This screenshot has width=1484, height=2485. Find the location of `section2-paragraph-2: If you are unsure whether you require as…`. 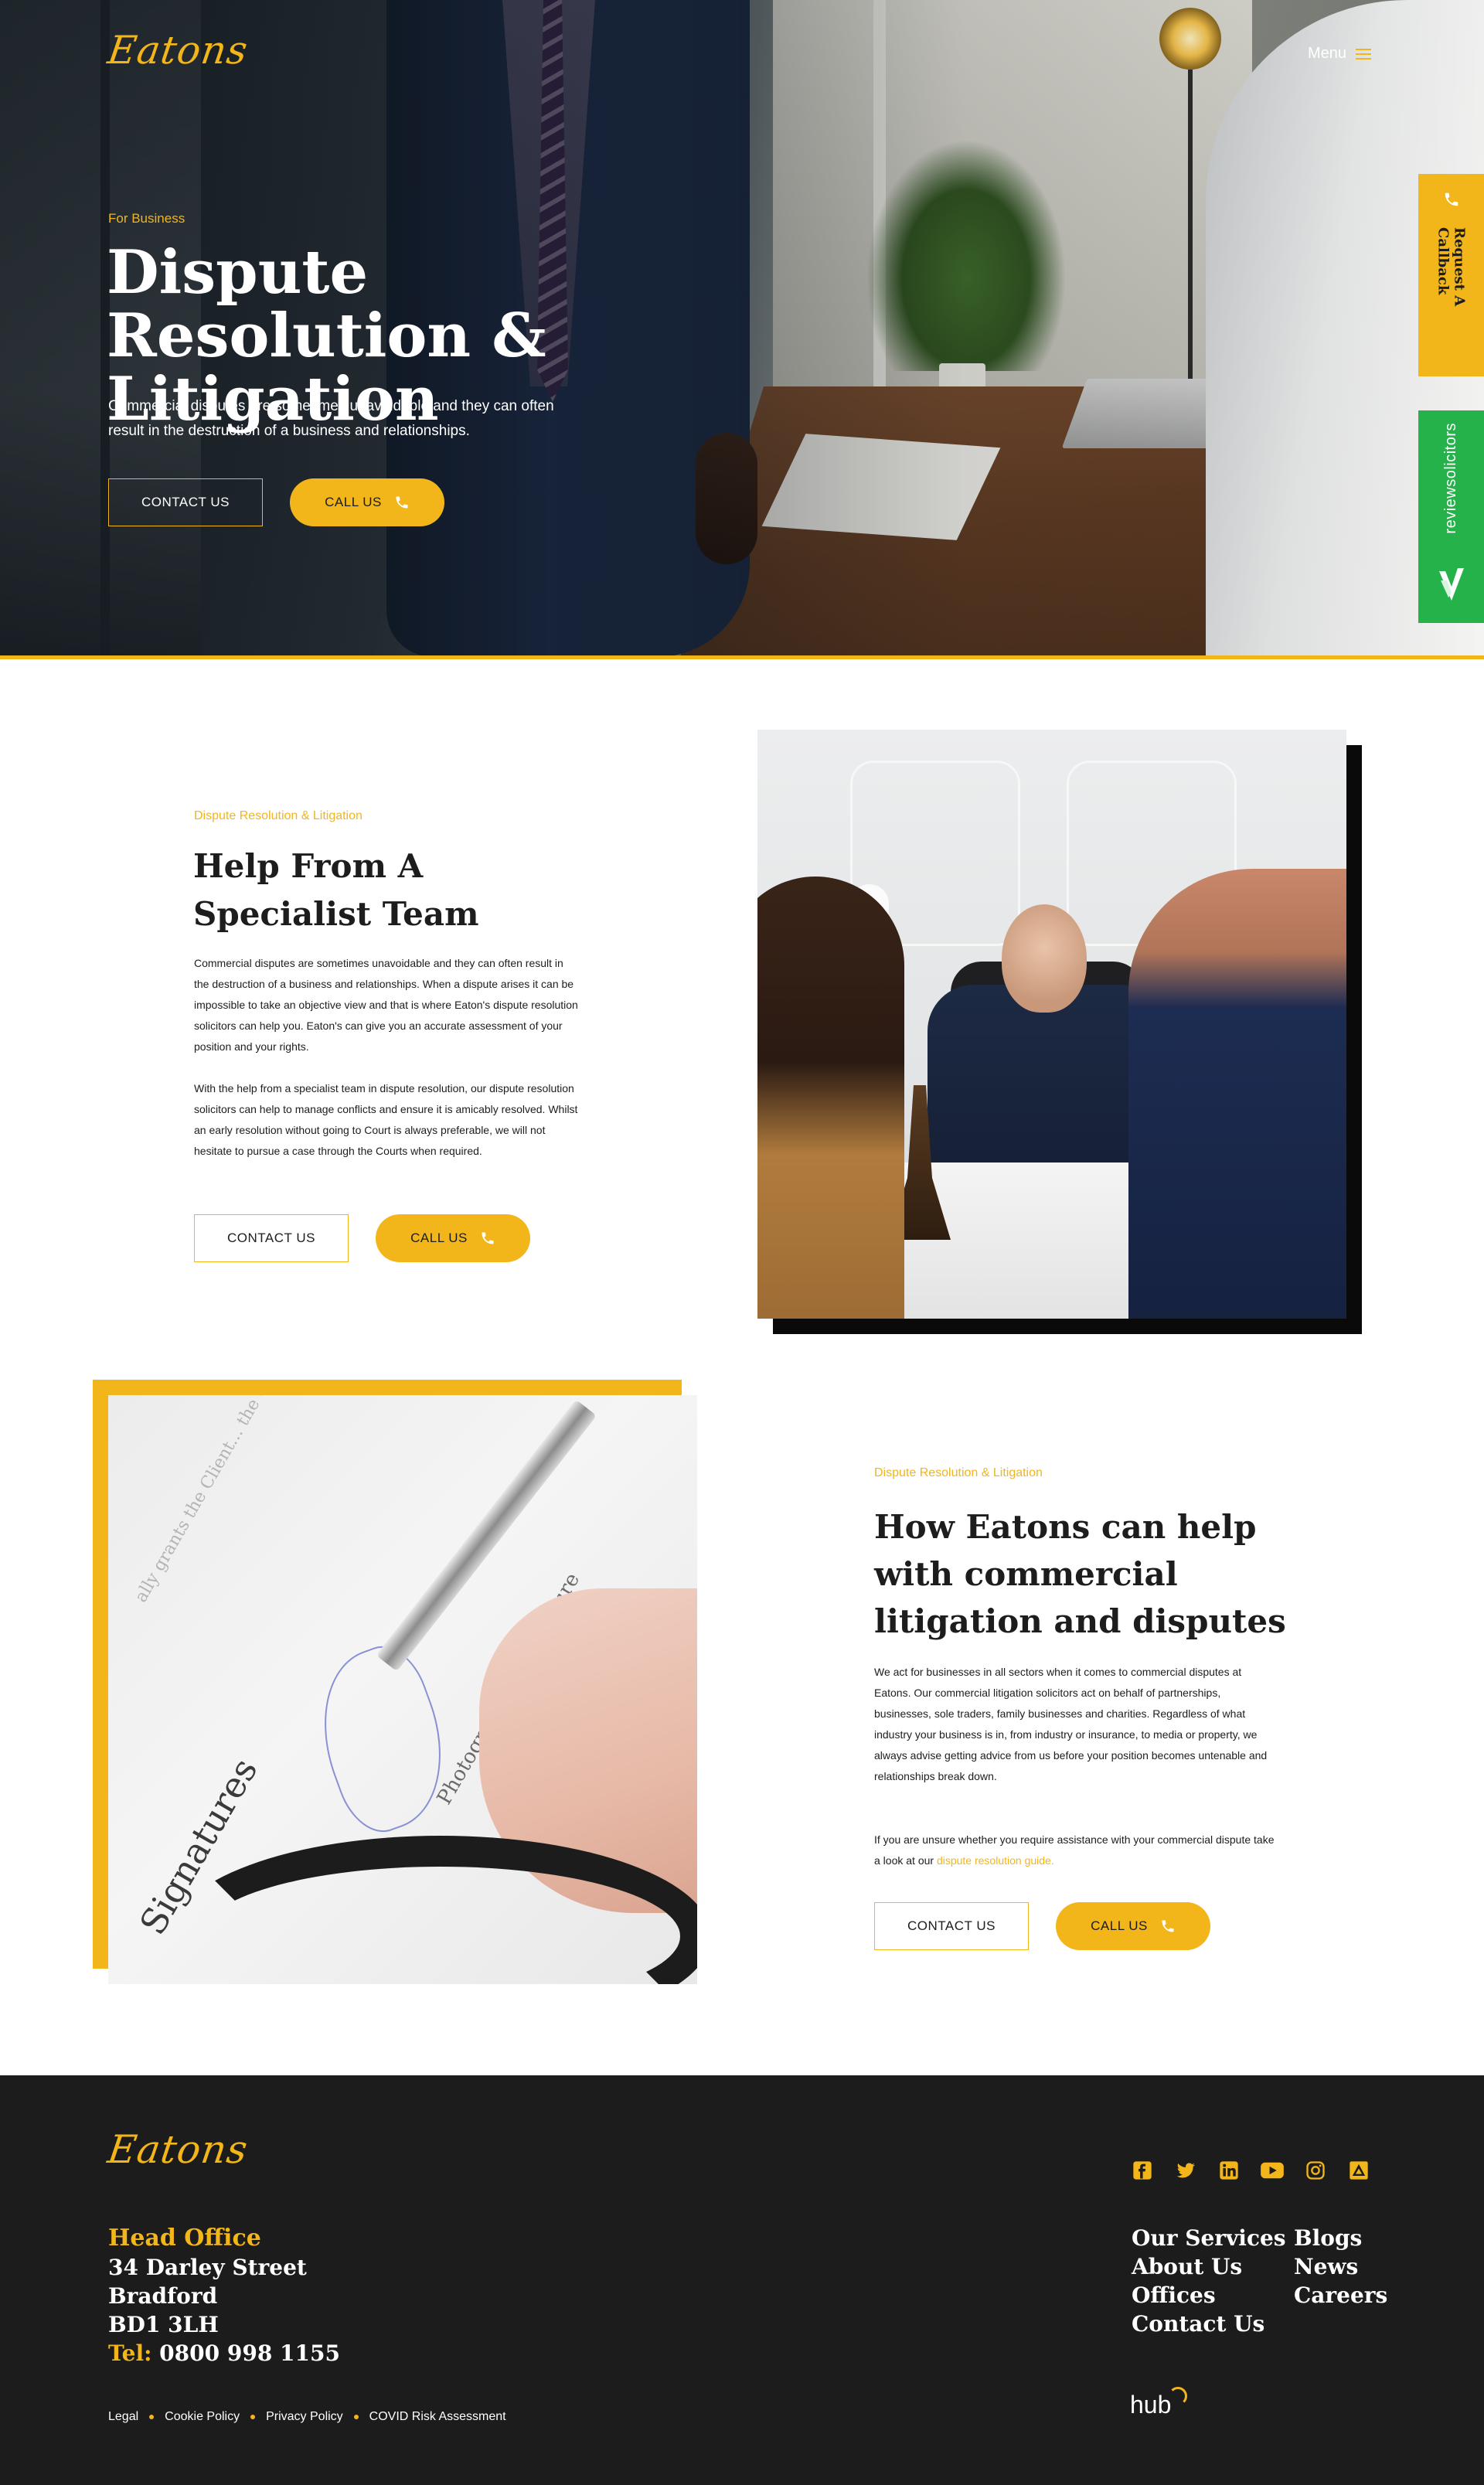

section2-paragraph-2: If you are unsure whether you require as… is located at coordinates (1075, 1850).